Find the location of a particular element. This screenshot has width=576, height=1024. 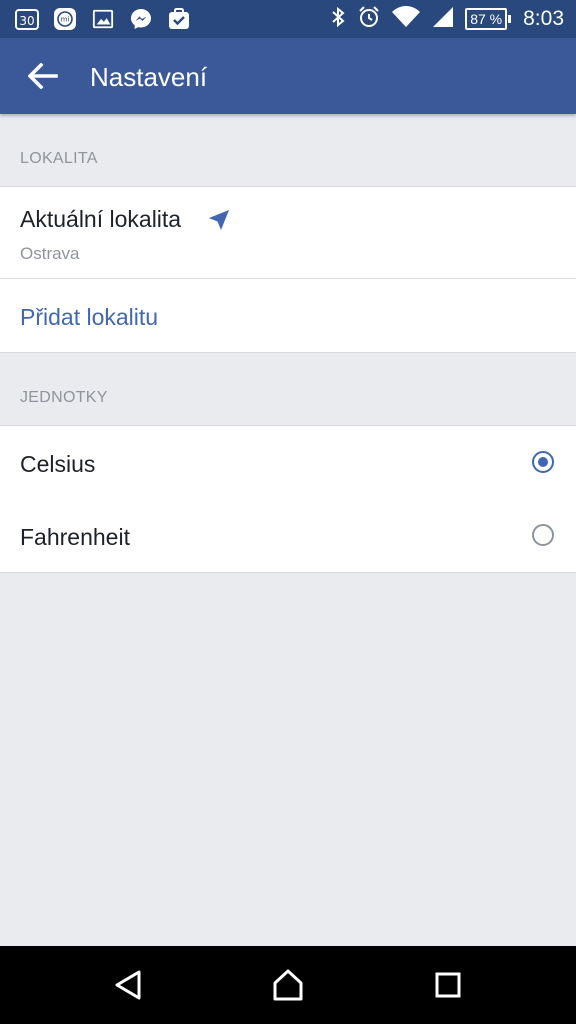

section-header-units: JEDNOTKY is located at coordinates (288, 399).